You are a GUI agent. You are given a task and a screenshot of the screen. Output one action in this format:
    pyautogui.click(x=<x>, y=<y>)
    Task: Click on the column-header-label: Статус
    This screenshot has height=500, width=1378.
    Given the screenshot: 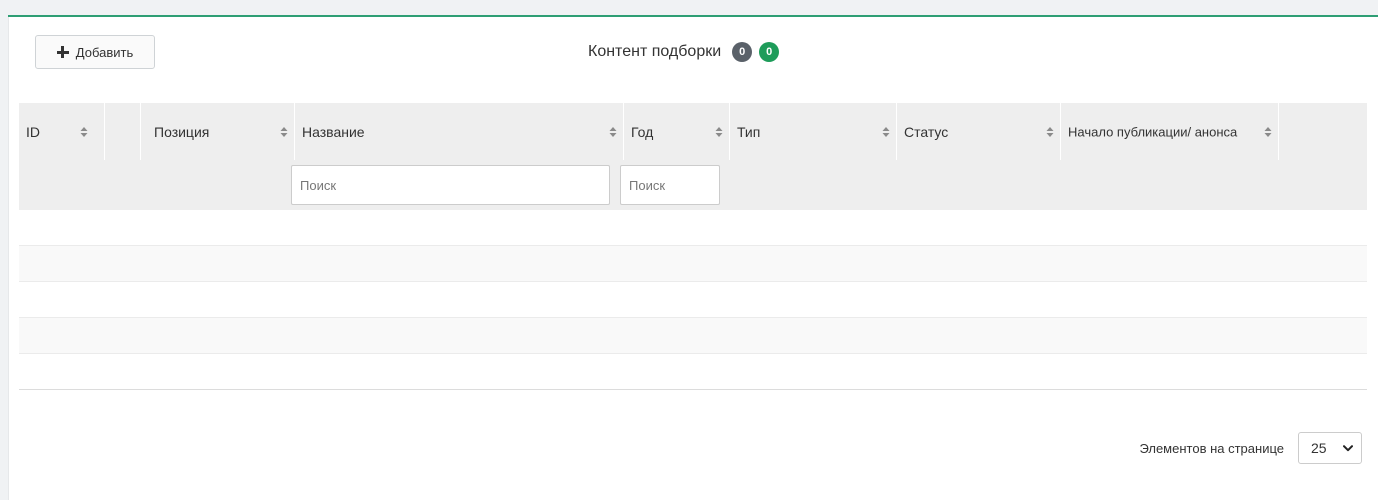 What is the action you would take?
    pyautogui.click(x=926, y=131)
    